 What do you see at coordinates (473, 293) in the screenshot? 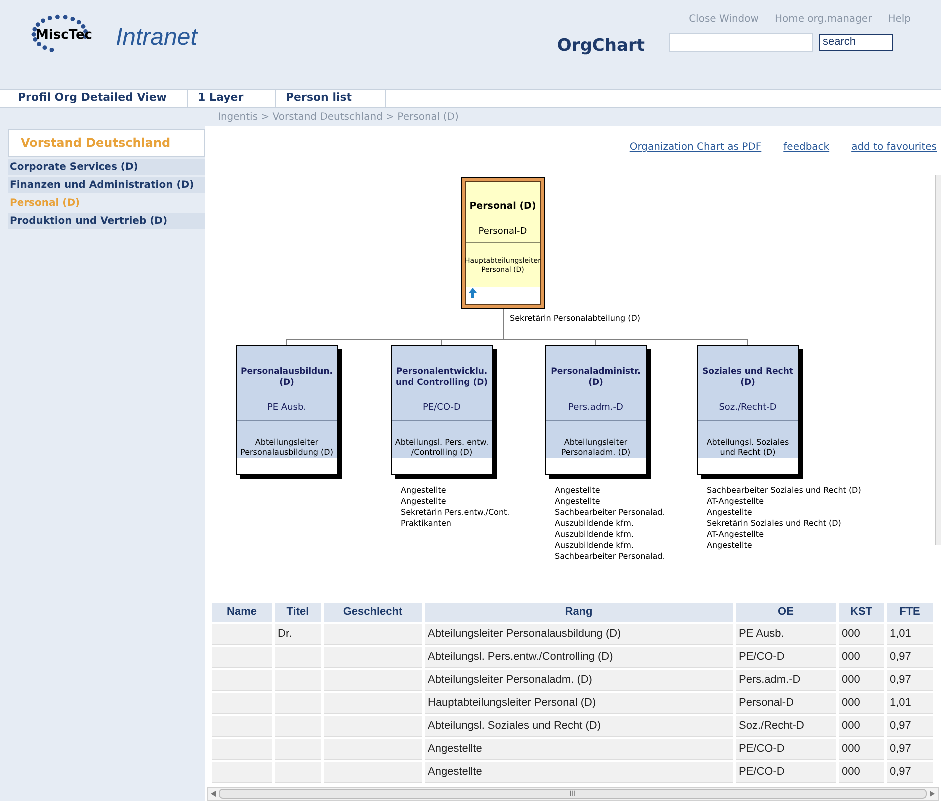
I see `up-arrow-icon` at bounding box center [473, 293].